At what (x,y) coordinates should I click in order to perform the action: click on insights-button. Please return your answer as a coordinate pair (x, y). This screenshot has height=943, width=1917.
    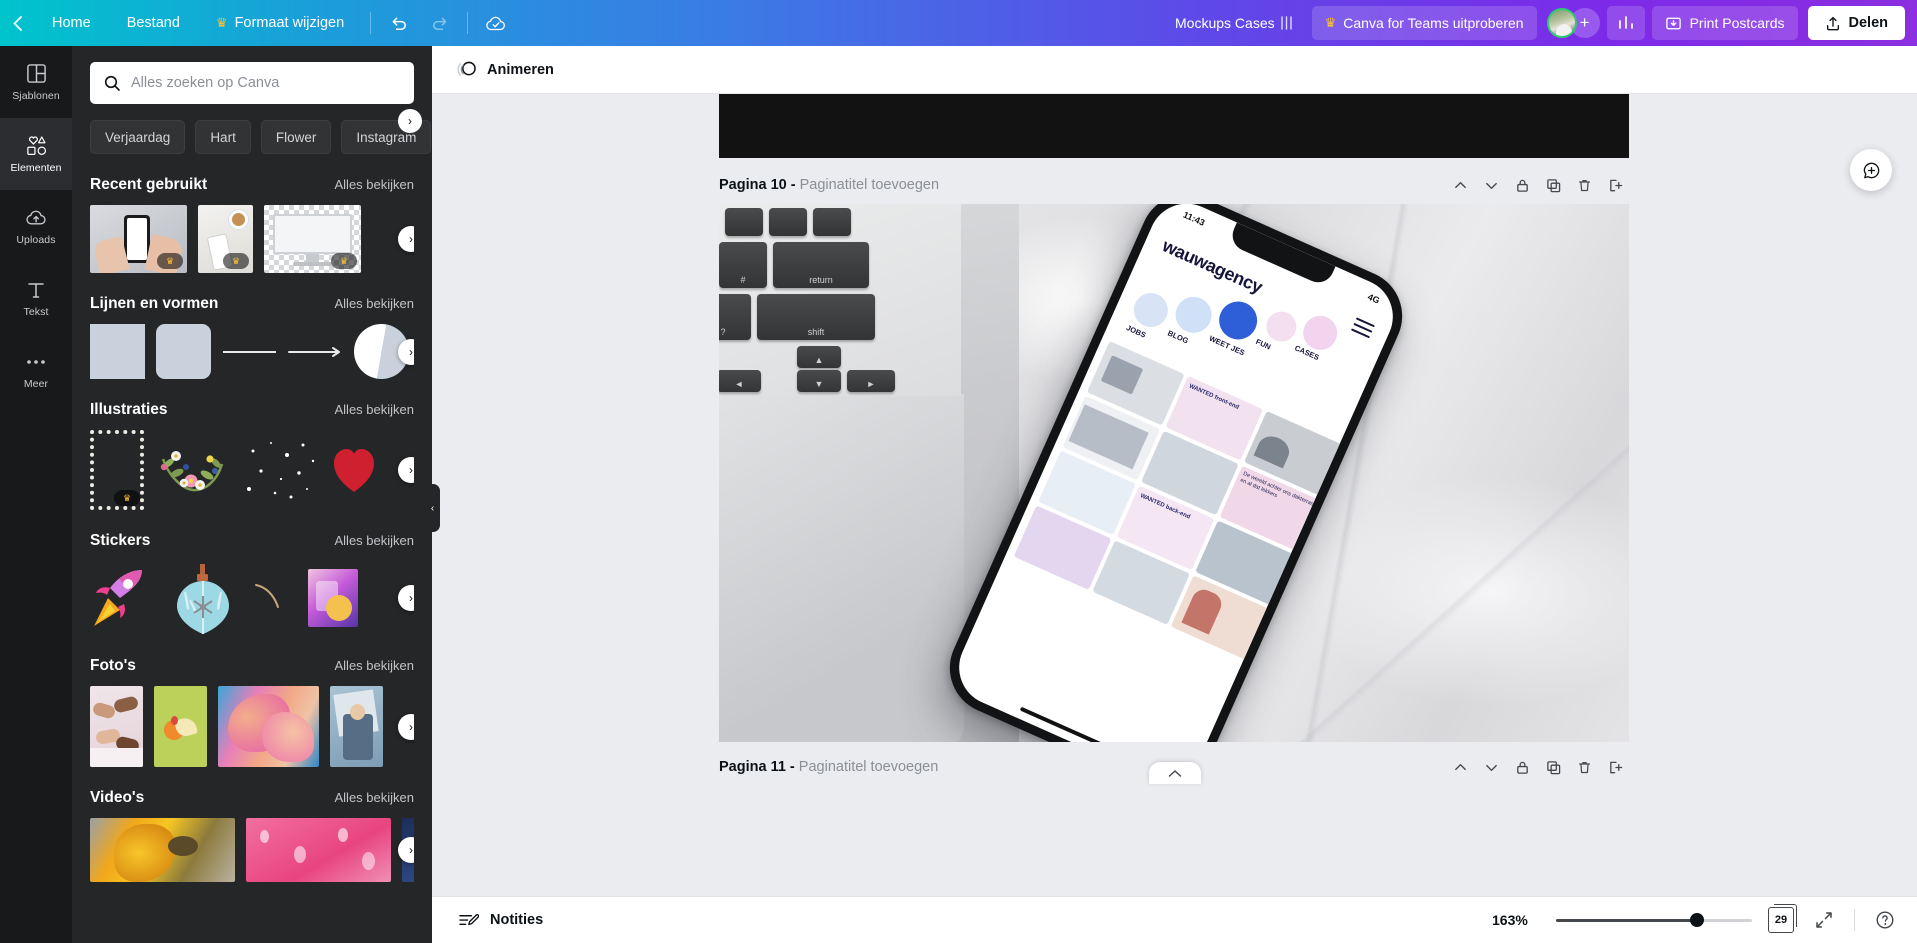
    Looking at the image, I should click on (1625, 23).